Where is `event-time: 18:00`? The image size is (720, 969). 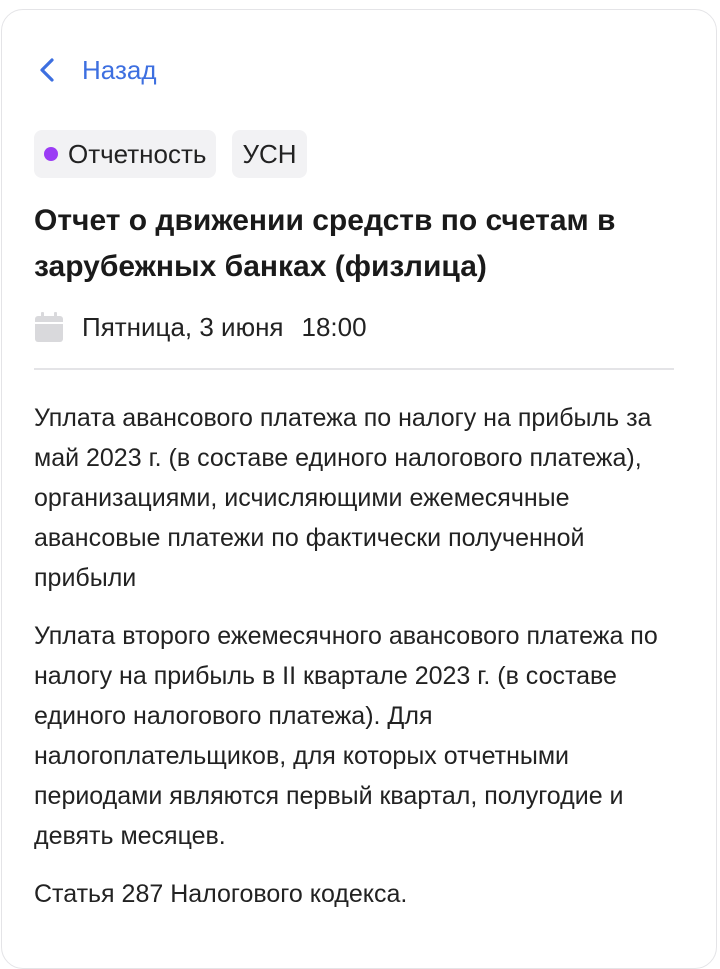 event-time: 18:00 is located at coordinates (334, 326).